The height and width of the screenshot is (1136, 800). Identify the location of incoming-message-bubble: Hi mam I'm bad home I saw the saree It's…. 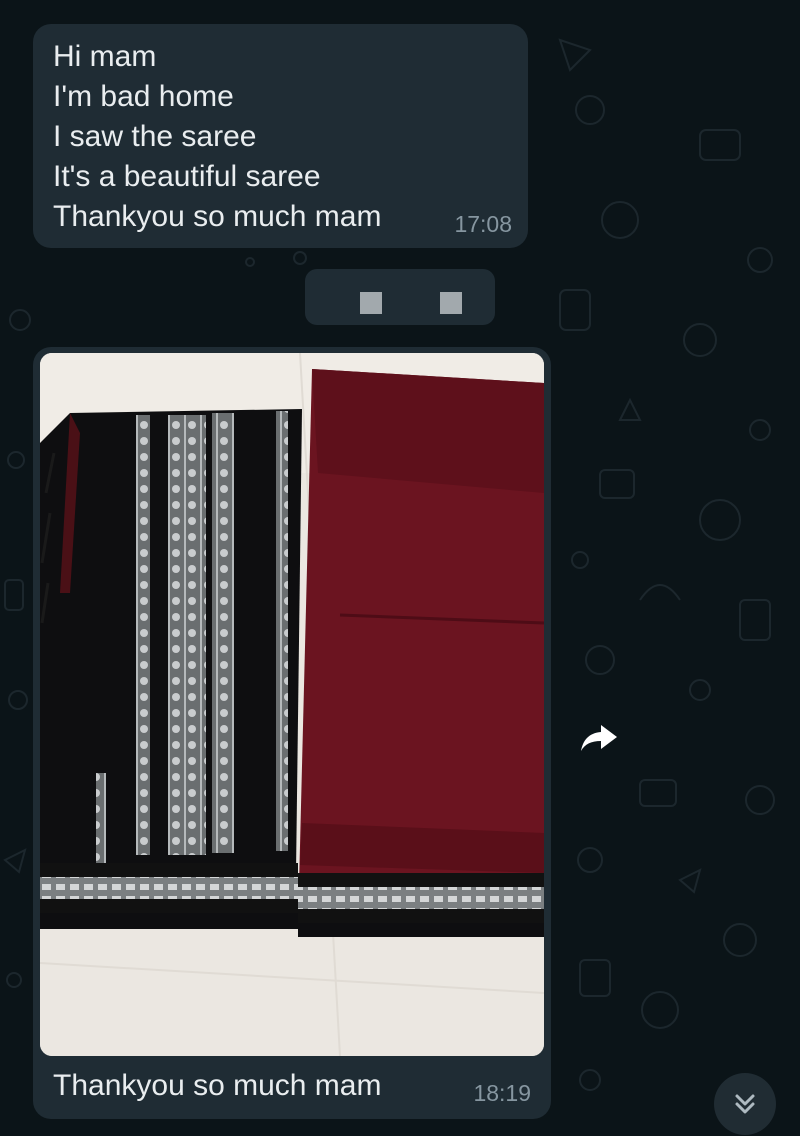
(280, 136).